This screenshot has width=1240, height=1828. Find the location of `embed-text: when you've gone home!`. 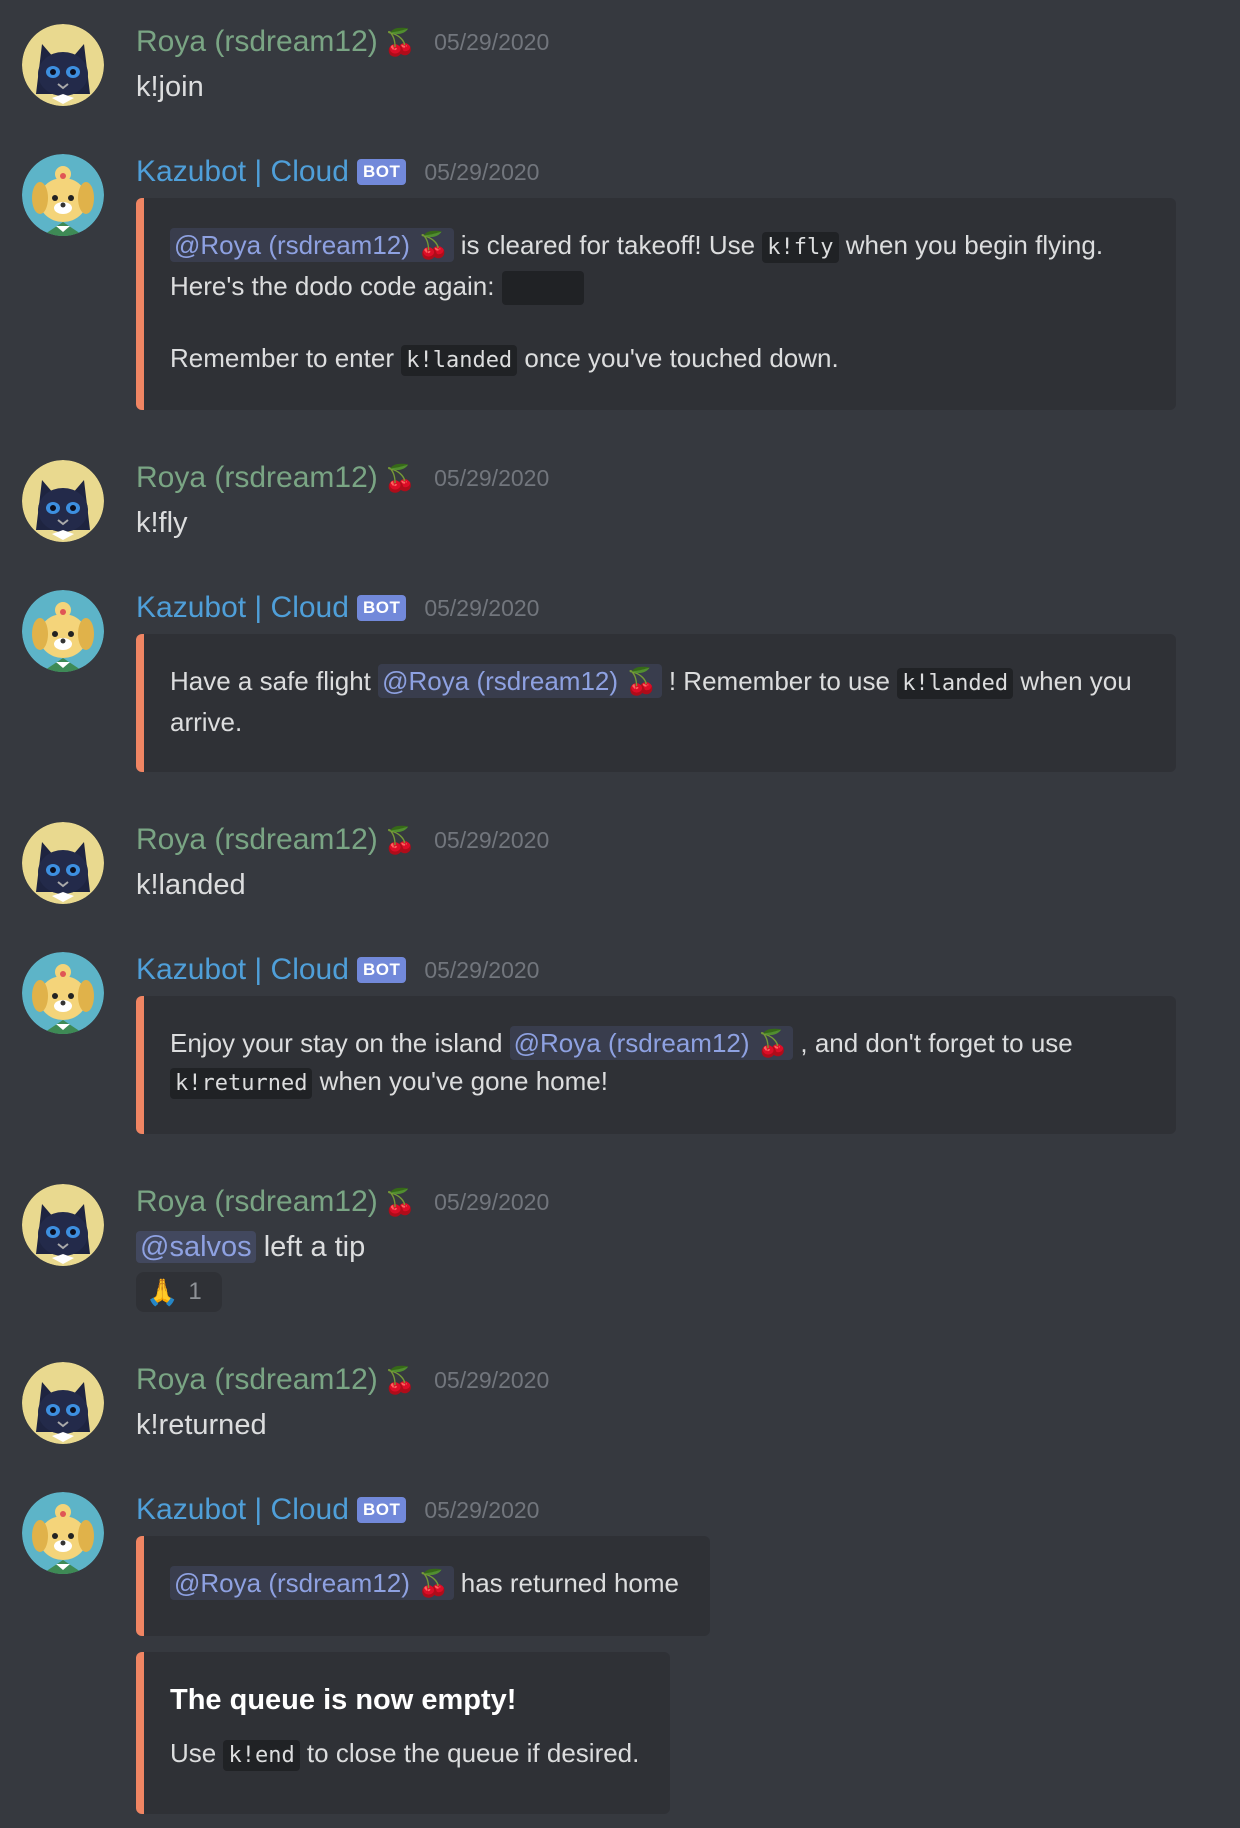

embed-text: when you've gone home! is located at coordinates (460, 1081).